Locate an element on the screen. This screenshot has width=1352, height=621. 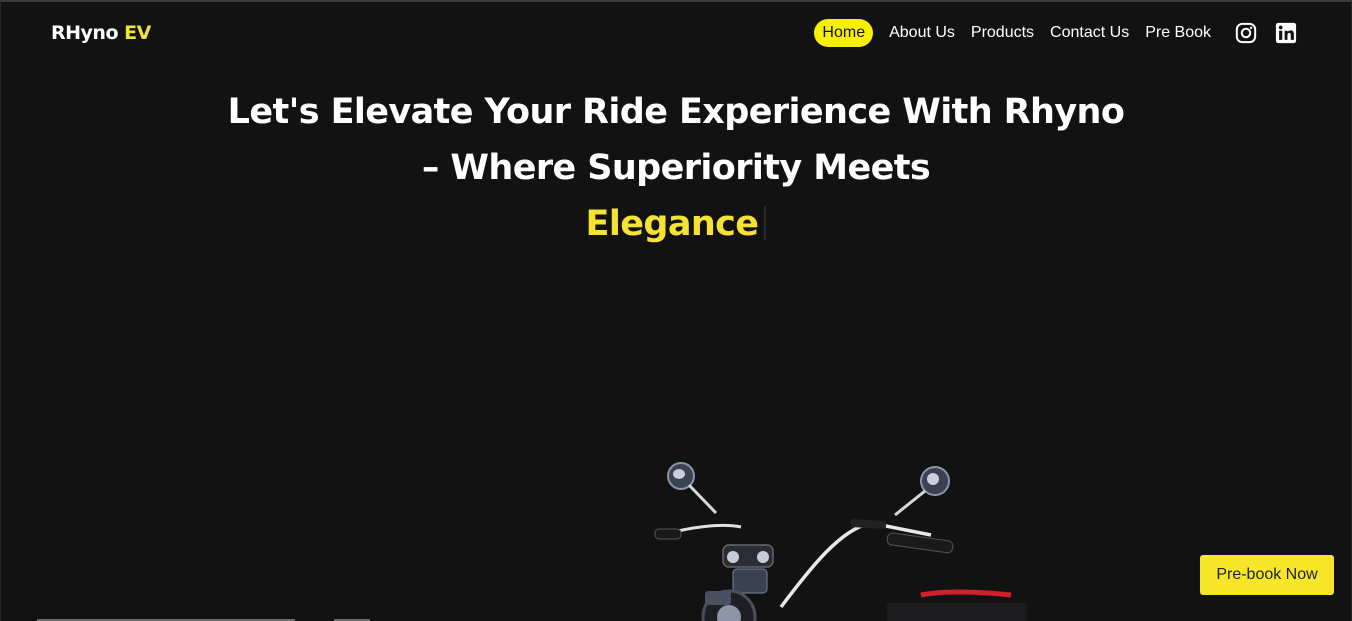
brand-logo: RHyno EV is located at coordinates (101, 33).